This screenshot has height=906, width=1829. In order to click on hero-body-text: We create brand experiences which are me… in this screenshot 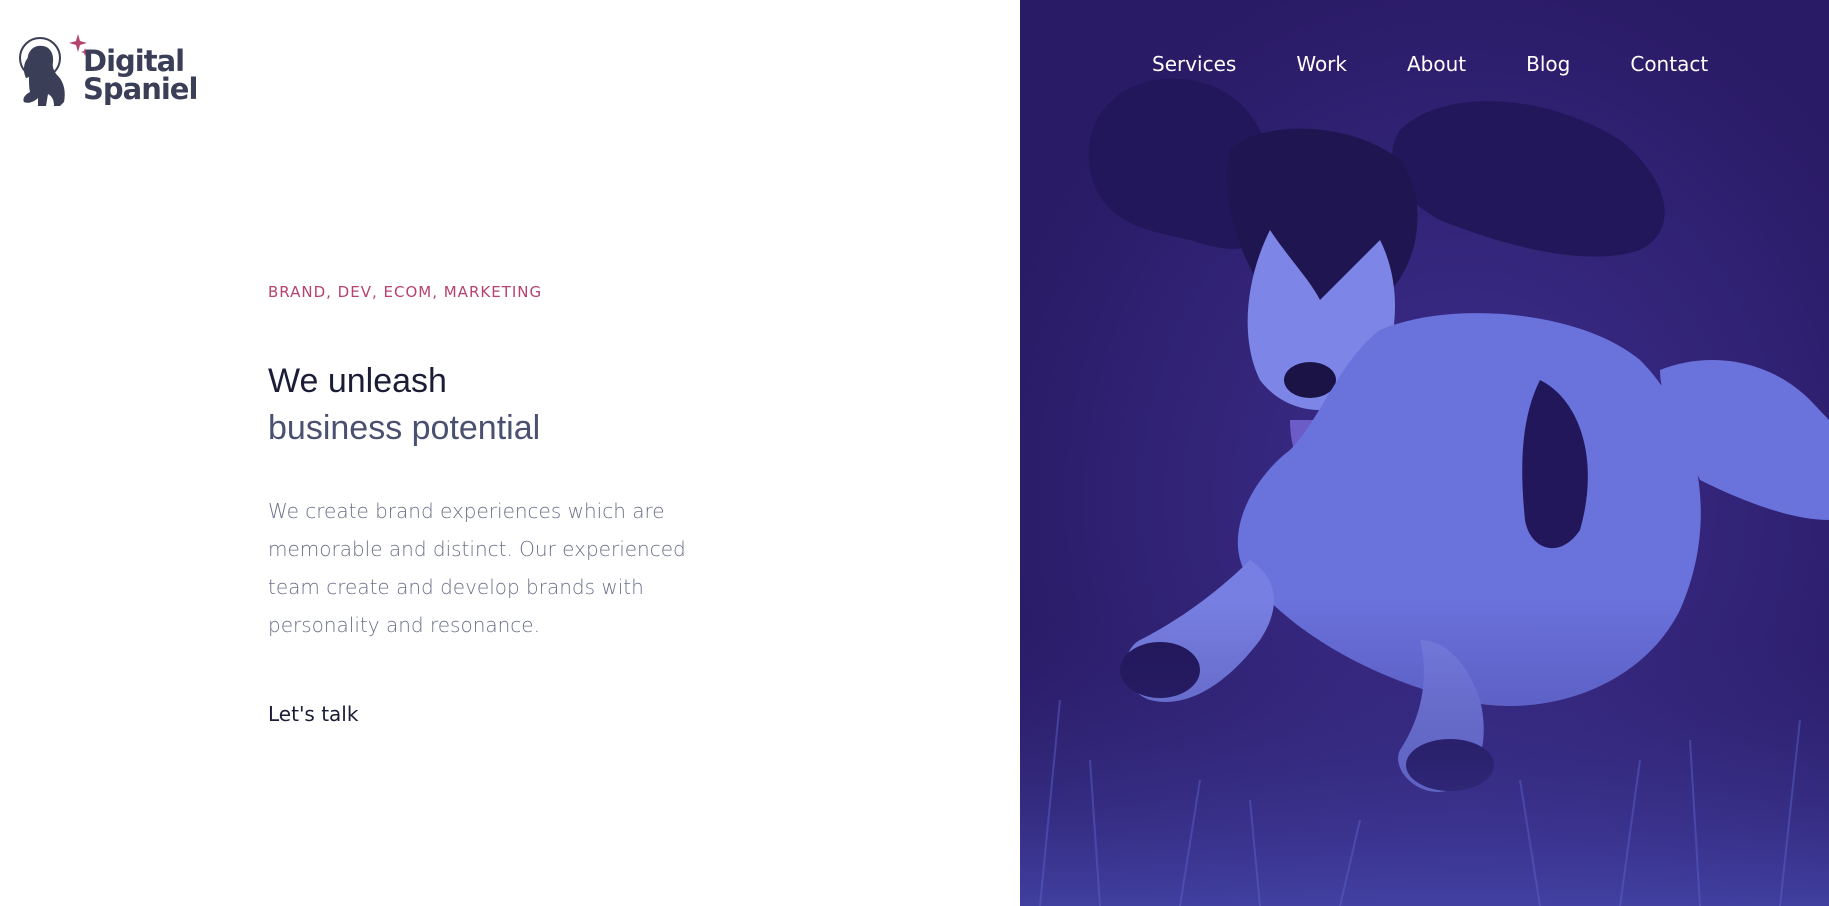, I will do `click(477, 568)`.